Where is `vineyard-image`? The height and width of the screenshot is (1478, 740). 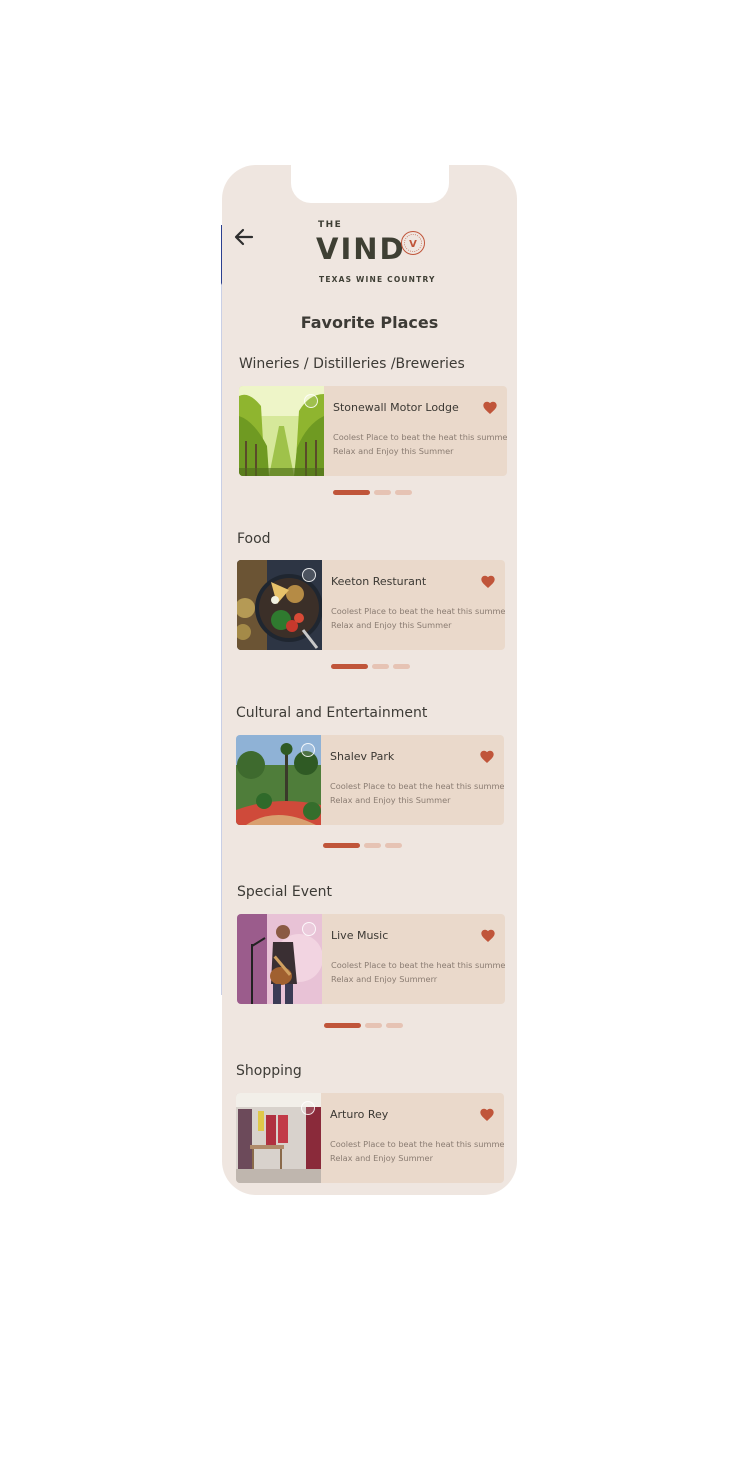 vineyard-image is located at coordinates (281, 431).